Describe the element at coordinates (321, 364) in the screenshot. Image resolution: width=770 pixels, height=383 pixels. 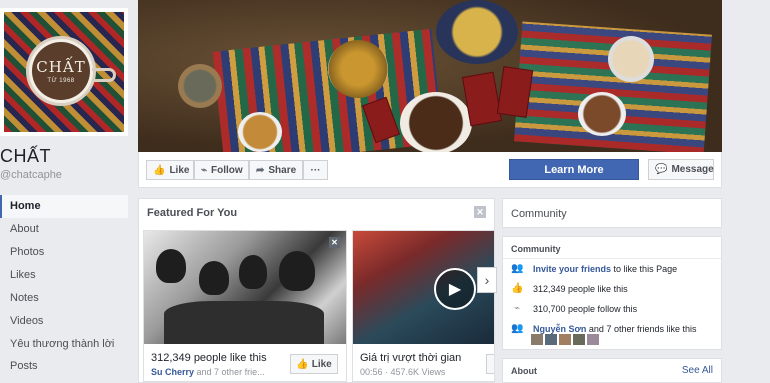
I see `card-like-label: Like` at that location.